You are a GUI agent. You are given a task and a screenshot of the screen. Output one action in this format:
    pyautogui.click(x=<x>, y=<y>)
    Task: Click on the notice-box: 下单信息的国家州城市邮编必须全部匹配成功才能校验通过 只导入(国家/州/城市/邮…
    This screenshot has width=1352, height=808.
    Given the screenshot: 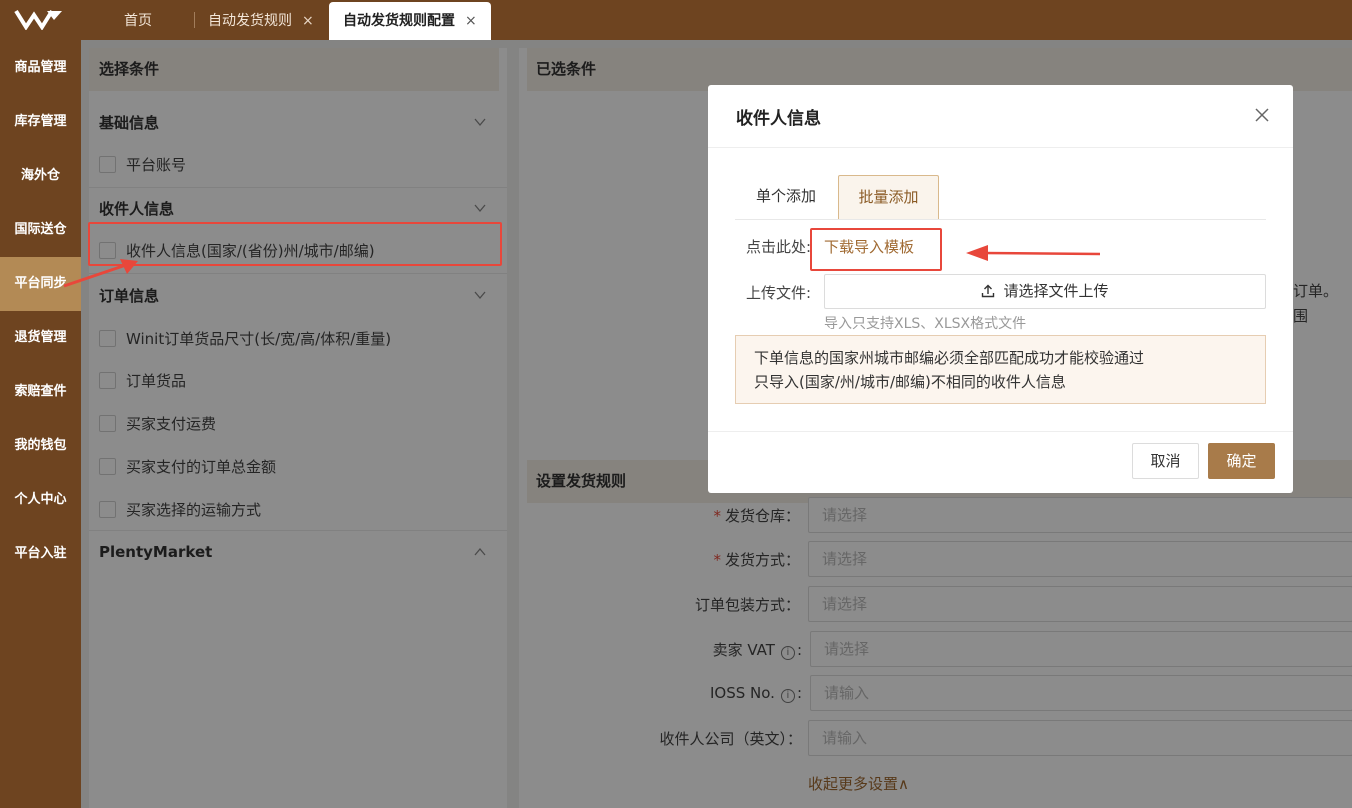 What is the action you would take?
    pyautogui.click(x=1000, y=369)
    